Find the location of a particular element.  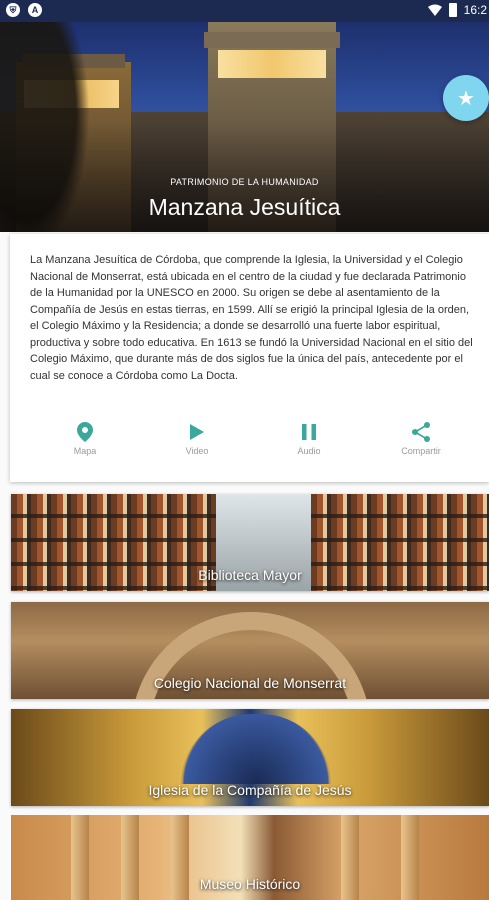

place-card-colegio: Colegio Nacional de Monserrat is located at coordinates (250, 650).